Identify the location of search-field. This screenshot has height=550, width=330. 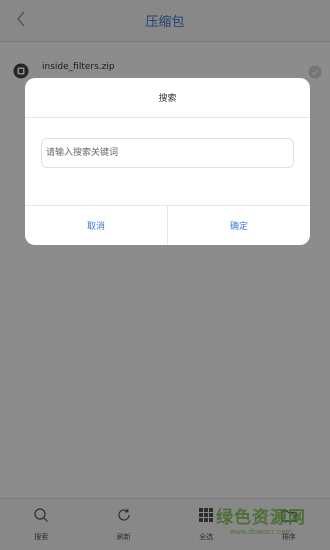
(167, 153).